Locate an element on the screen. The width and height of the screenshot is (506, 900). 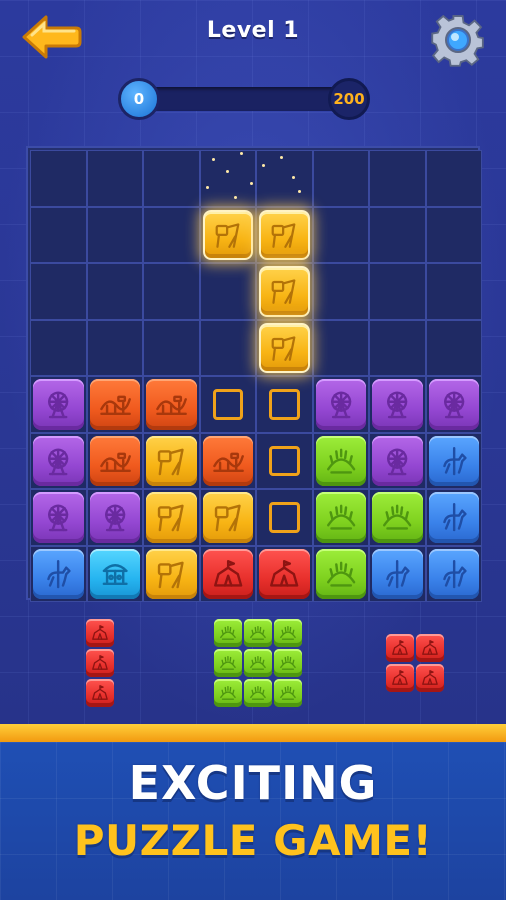
block-blue is located at coordinates (58, 574).